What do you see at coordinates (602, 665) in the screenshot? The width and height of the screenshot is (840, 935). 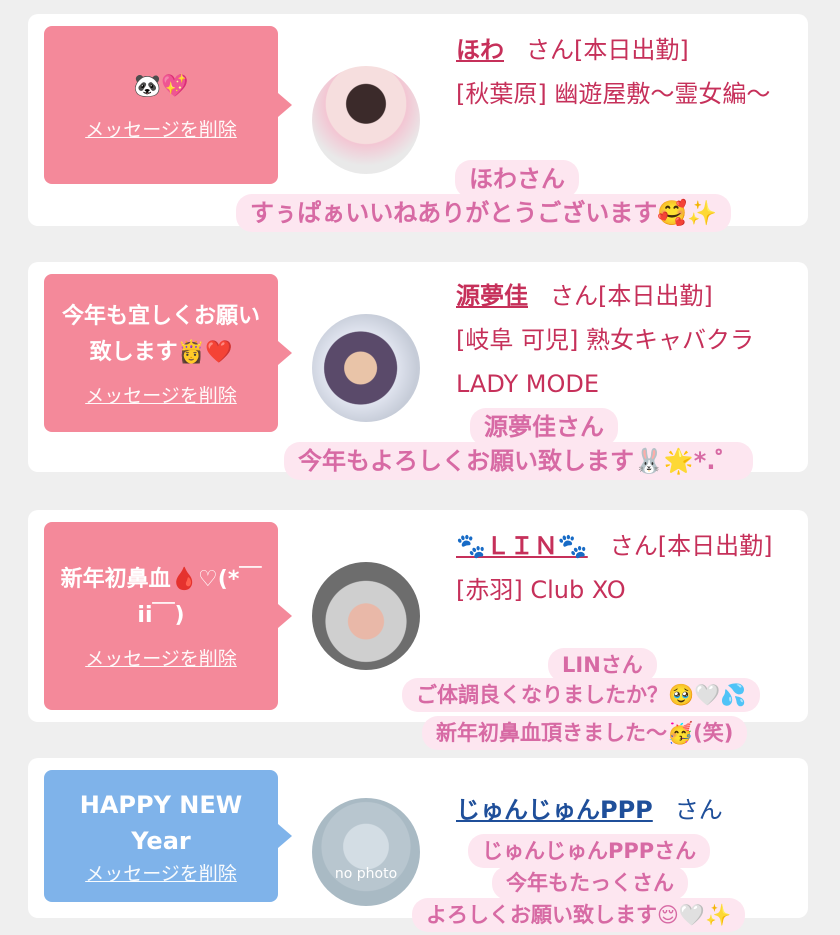 I see `overlay-name: LINさん` at bounding box center [602, 665].